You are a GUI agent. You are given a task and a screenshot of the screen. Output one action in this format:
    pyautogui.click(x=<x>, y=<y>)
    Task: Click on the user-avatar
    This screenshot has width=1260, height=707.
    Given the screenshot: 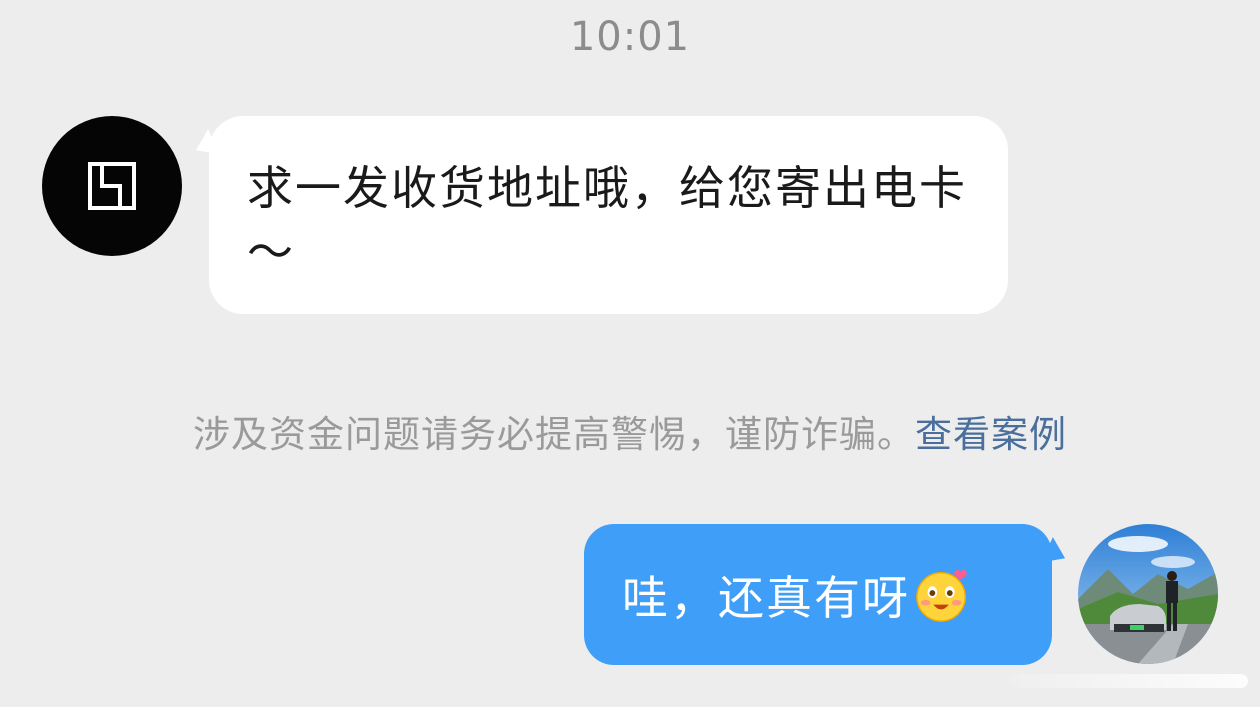 What is the action you would take?
    pyautogui.click(x=1148, y=594)
    